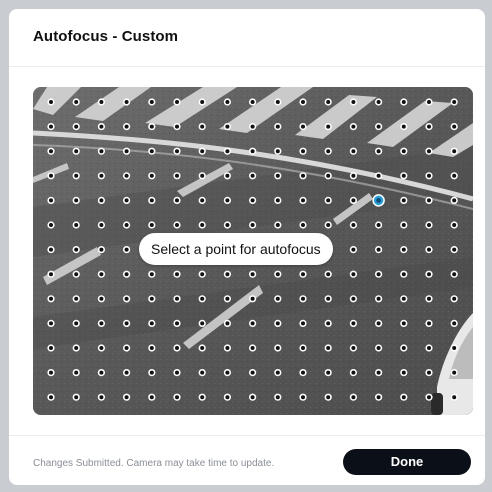 The image size is (492, 492). Describe the element at coordinates (236, 249) in the screenshot. I see `autofocus-hint: Select a point for autofocus` at that location.